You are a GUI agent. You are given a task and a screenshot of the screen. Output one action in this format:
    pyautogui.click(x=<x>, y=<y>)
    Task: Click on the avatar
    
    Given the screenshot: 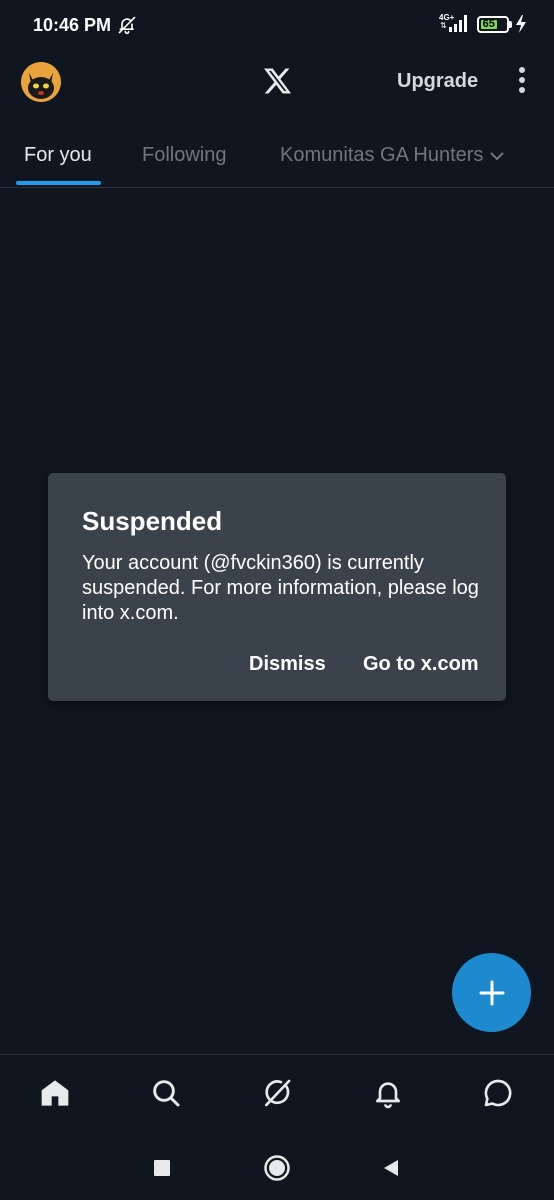 What is the action you would take?
    pyautogui.click(x=41, y=82)
    